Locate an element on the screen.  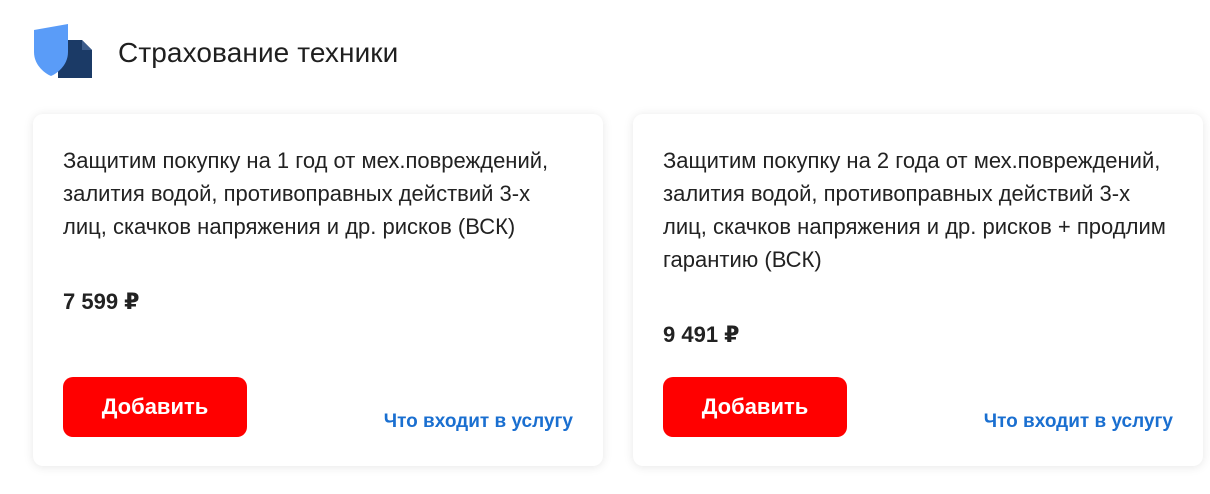
card-price: 9 491 ₽ is located at coordinates (701, 334).